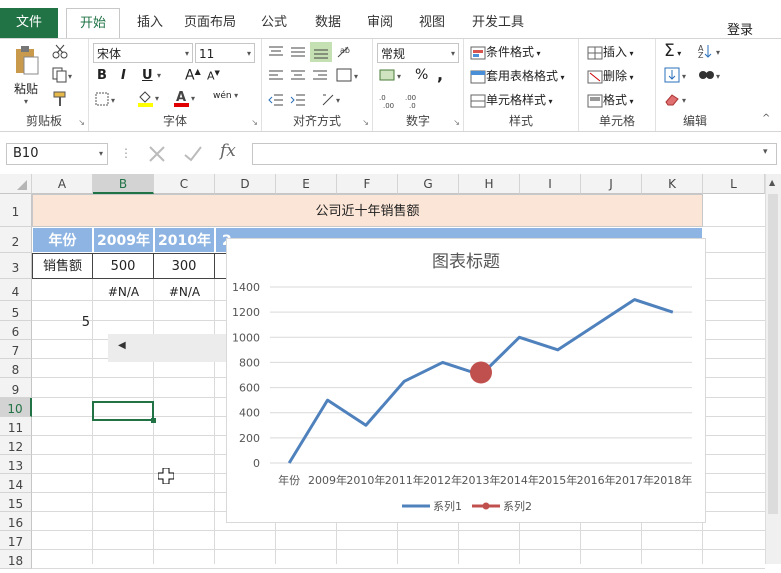  Describe the element at coordinates (60, 100) in the screenshot. I see `format-painter-icon` at that location.